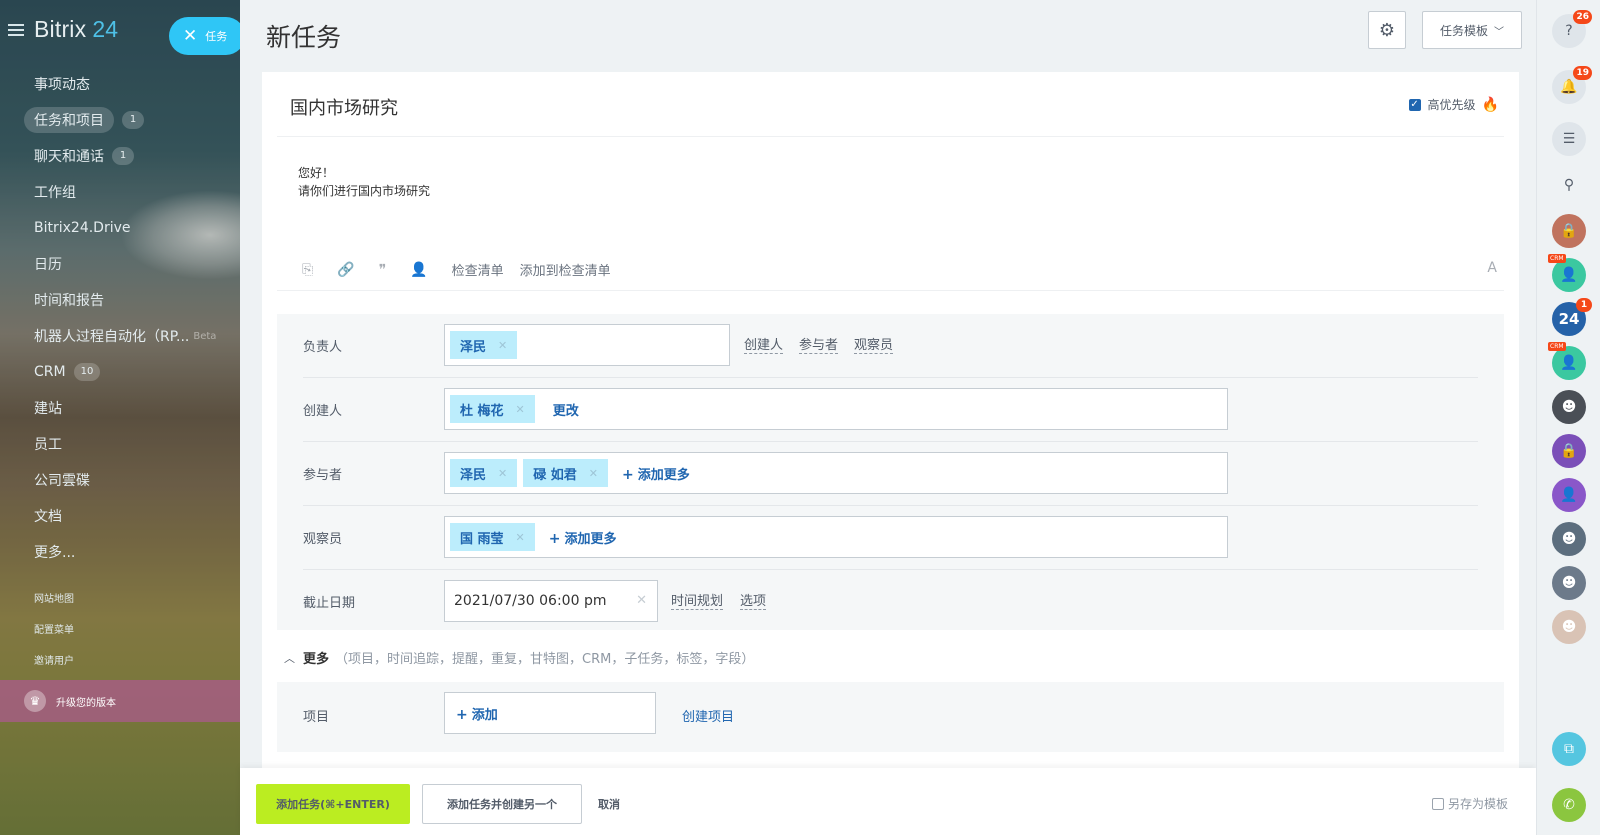 Image resolution: width=1600 pixels, height=835 pixels. Describe the element at coordinates (120, 408) in the screenshot. I see `sidebar-item-sites: 建站` at that location.